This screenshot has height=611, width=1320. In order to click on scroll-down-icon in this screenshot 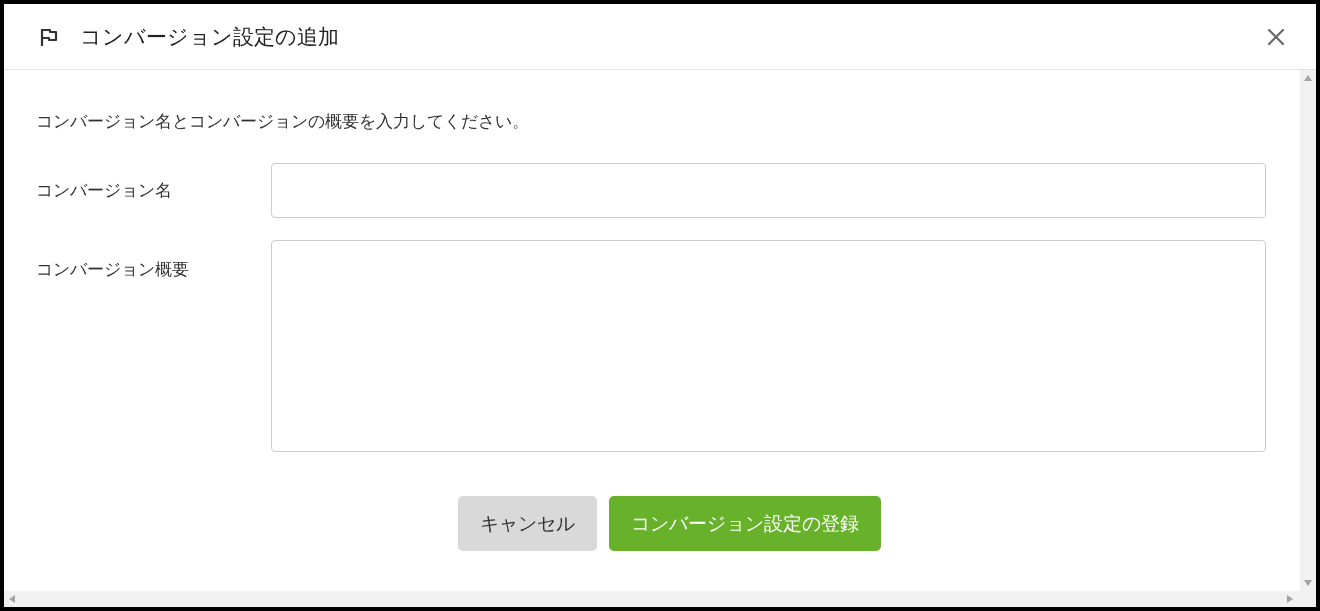, I will do `click(1308, 583)`.